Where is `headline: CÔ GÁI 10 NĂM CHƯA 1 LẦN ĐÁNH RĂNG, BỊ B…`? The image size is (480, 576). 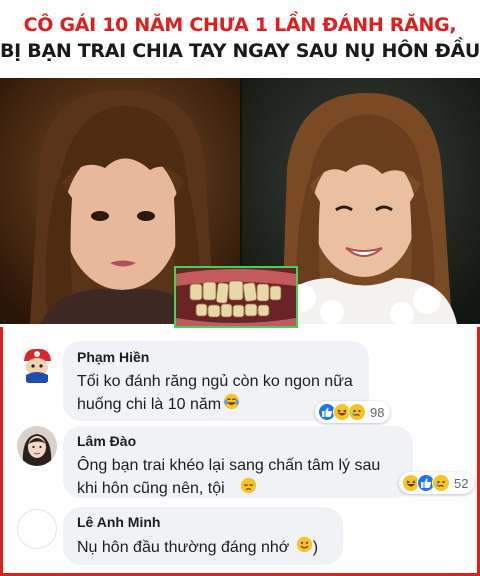
headline: CÔ GÁI 10 NĂM CHƯA 1 LẦN ĐÁNH RĂNG, BỊ B… is located at coordinates (240, 39).